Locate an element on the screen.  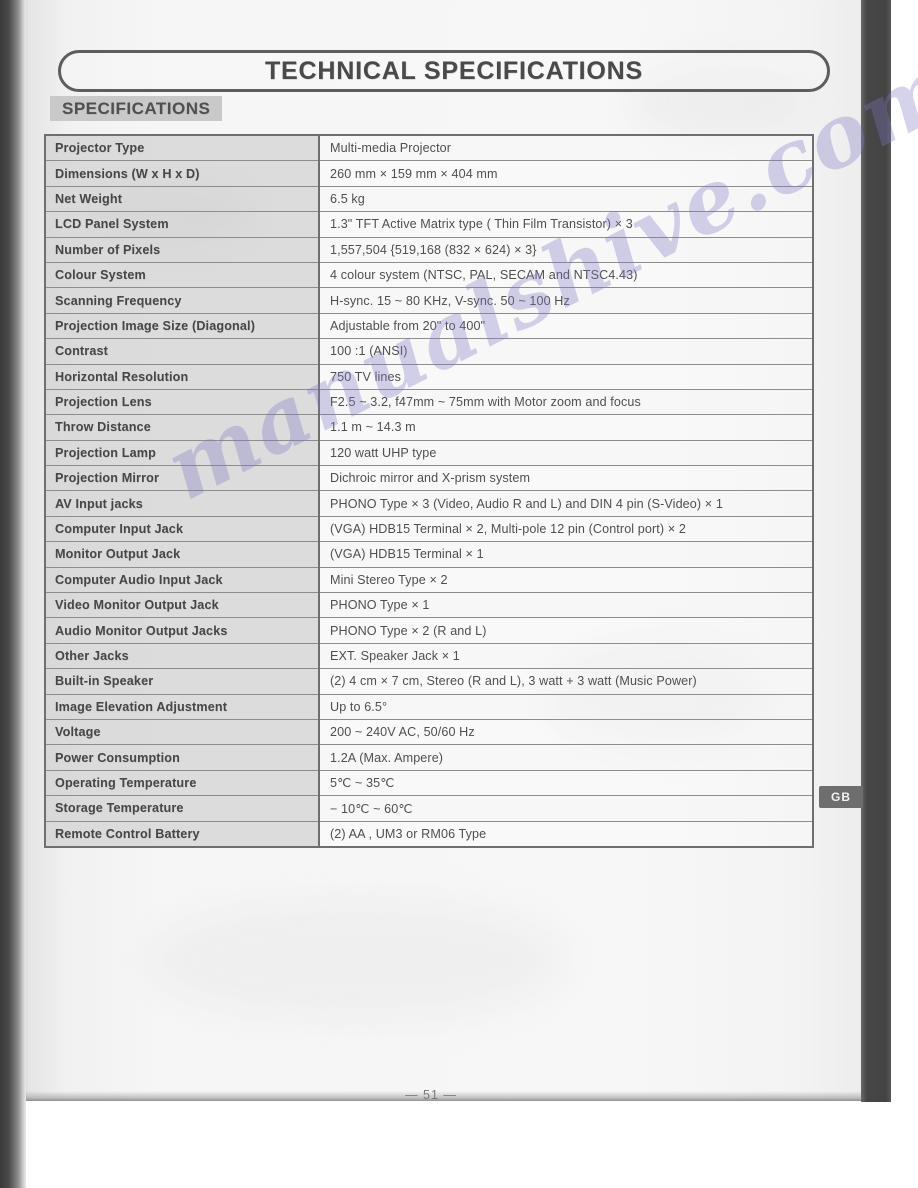
table-row: Projector Type Multi-media Projector is located at coordinates (429, 148).